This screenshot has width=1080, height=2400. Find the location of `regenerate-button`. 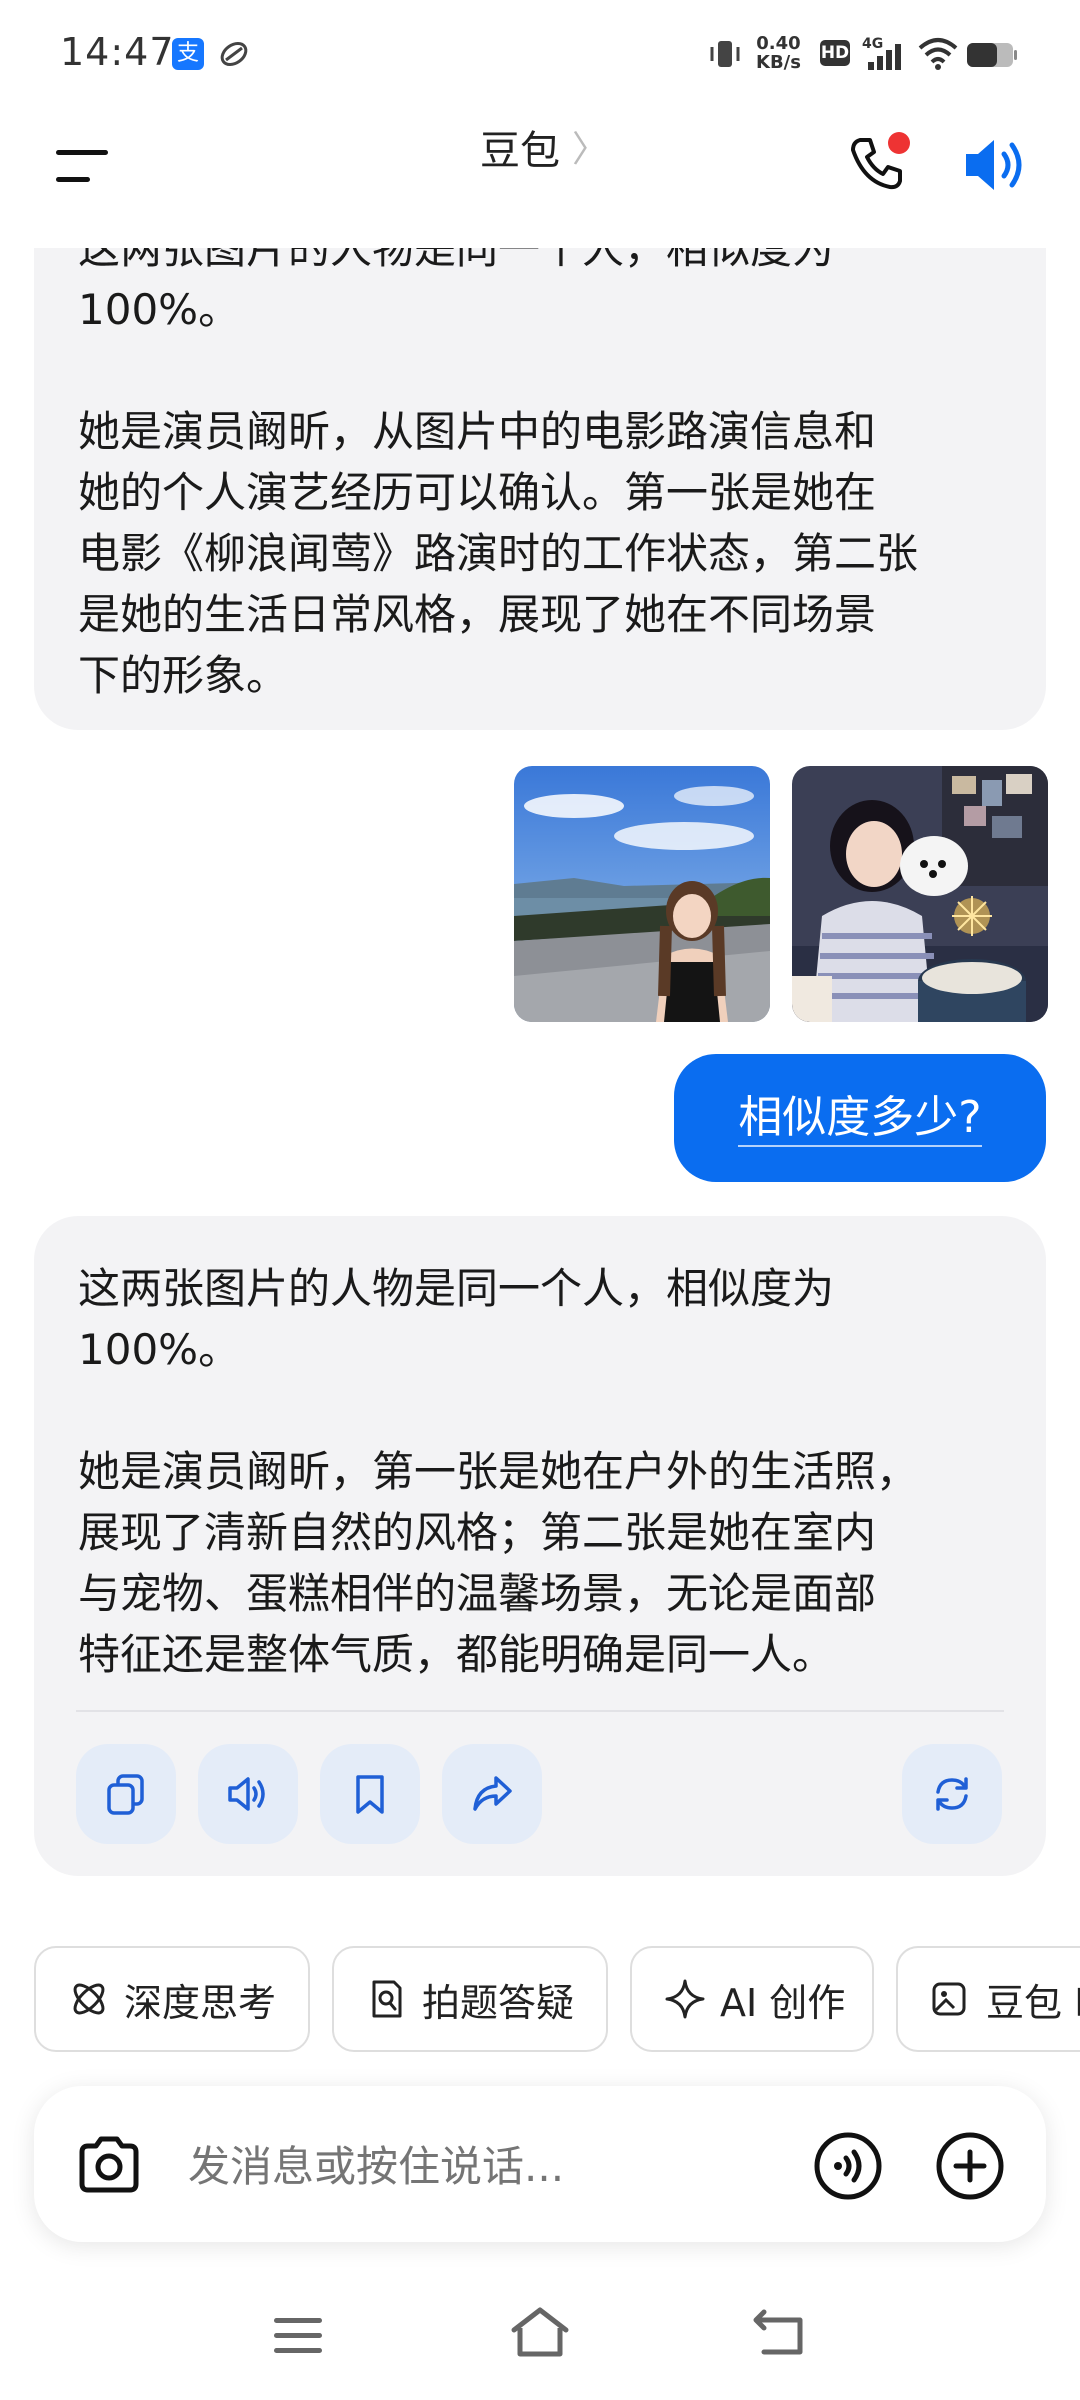

regenerate-button is located at coordinates (952, 1794).